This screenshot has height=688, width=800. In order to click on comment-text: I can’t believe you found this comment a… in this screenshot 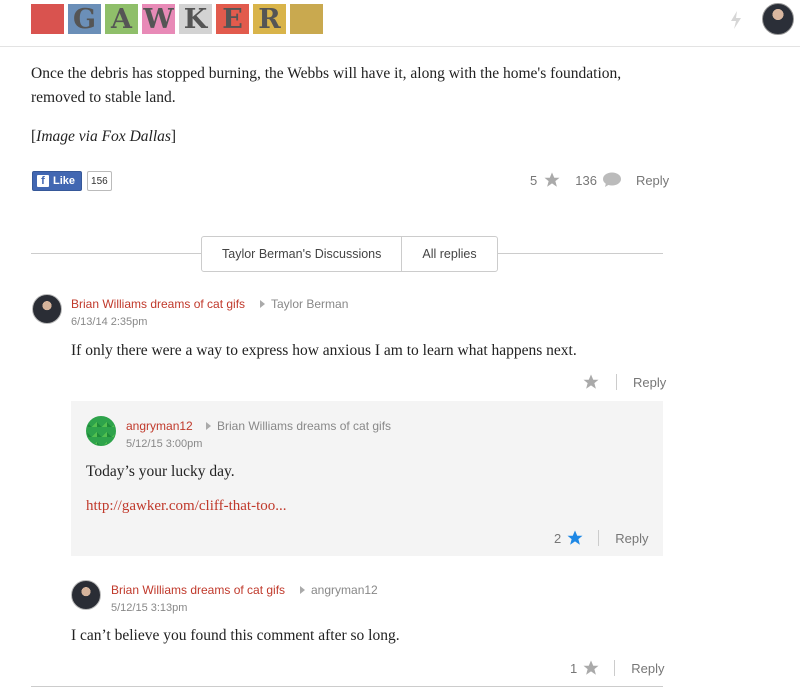, I will do `click(235, 635)`.